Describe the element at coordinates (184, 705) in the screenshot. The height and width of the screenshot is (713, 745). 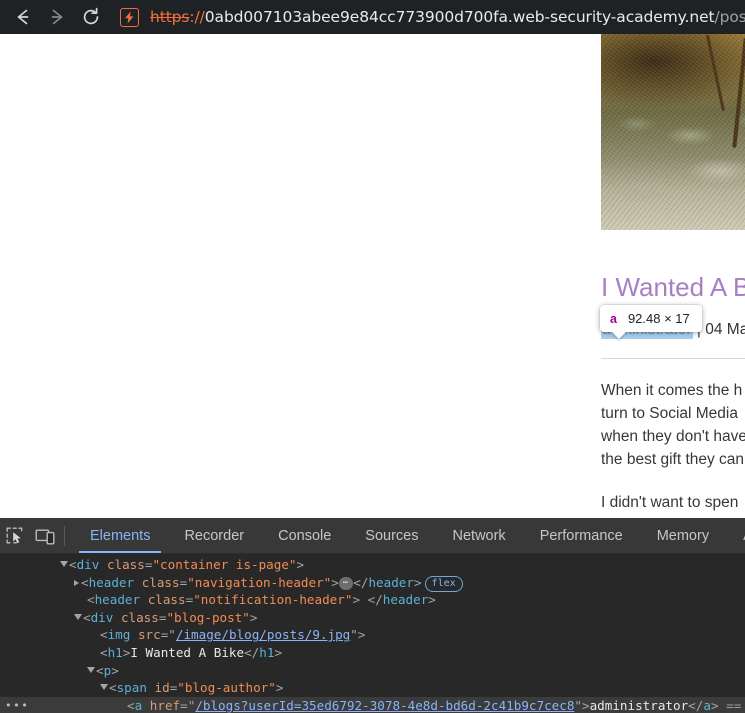
I see `code-token-punct: =` at that location.